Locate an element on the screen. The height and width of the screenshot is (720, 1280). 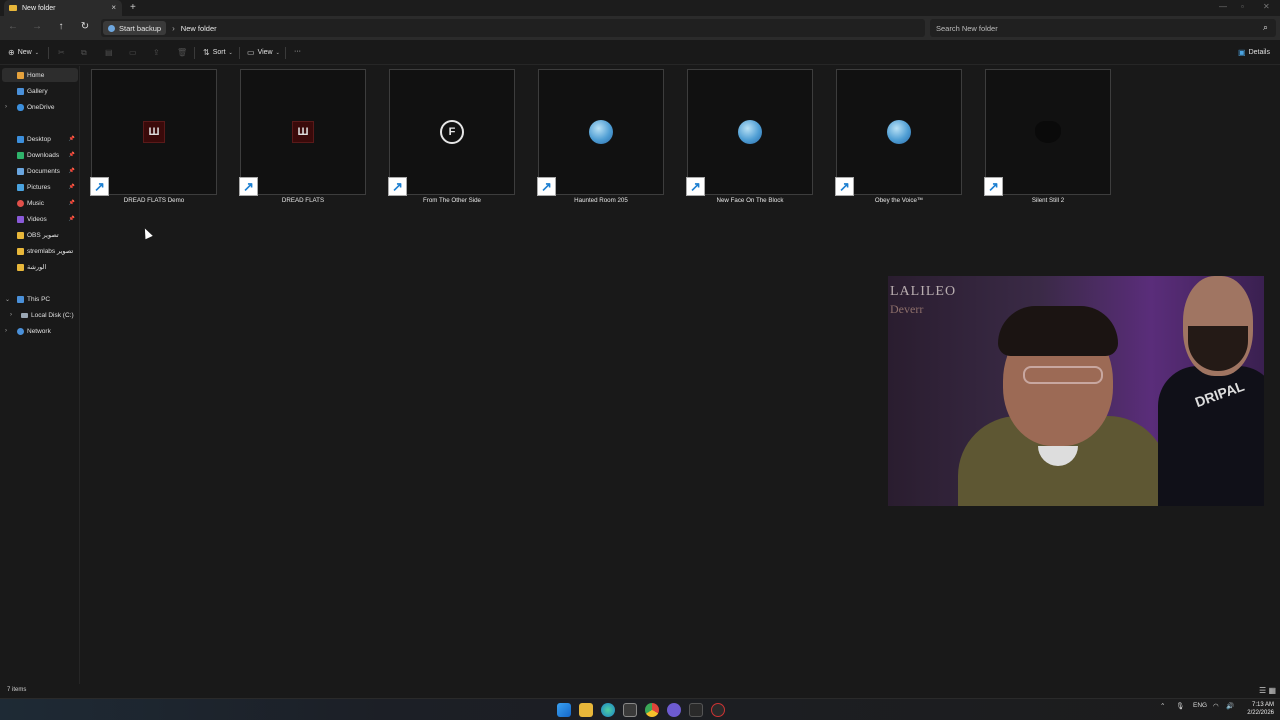
sidebar-item-label: Network is located at coordinates (39, 331).